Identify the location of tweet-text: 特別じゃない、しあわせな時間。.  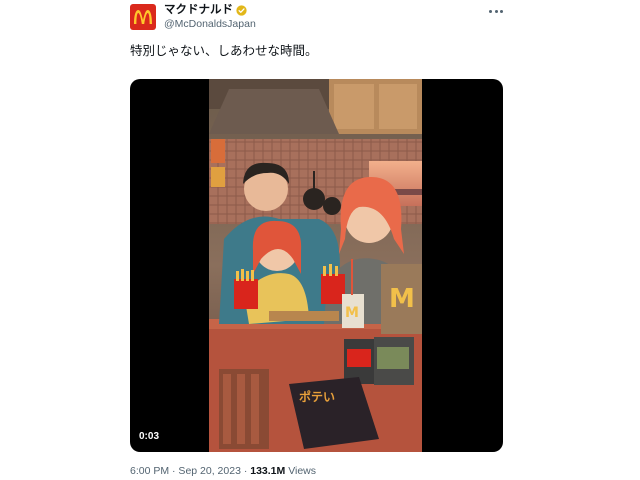
(224, 50).